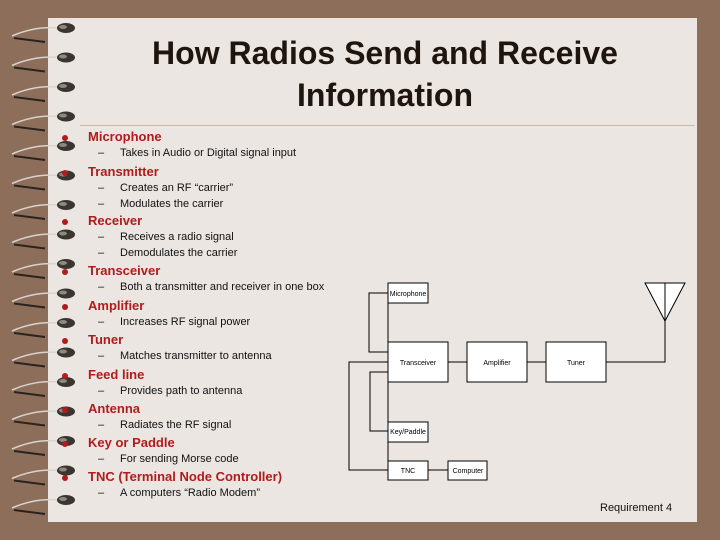  Describe the element at coordinates (125, 136) in the screenshot. I see `bullet-heading: Microphone` at that location.